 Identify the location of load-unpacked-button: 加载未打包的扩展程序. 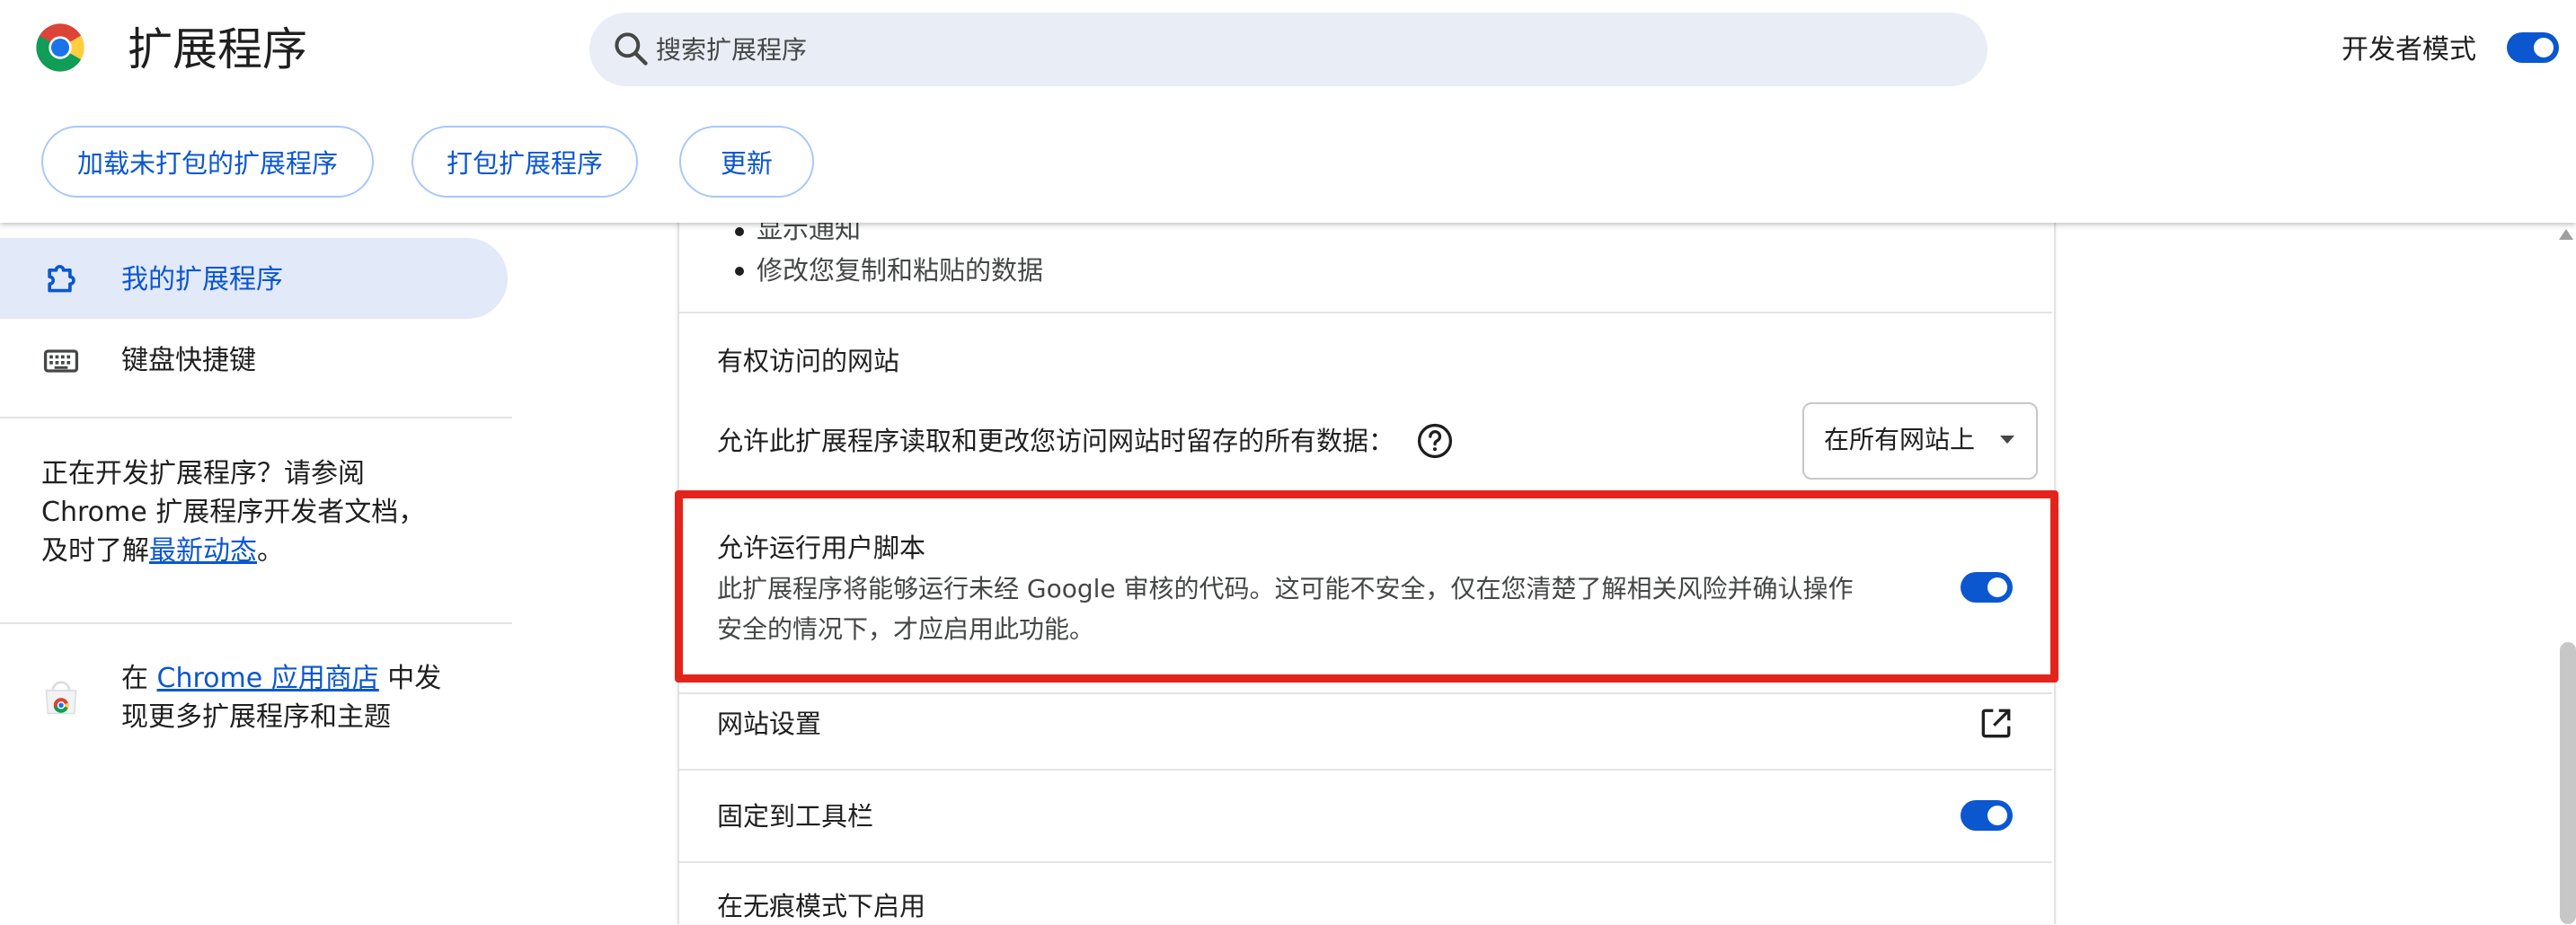
(208, 162).